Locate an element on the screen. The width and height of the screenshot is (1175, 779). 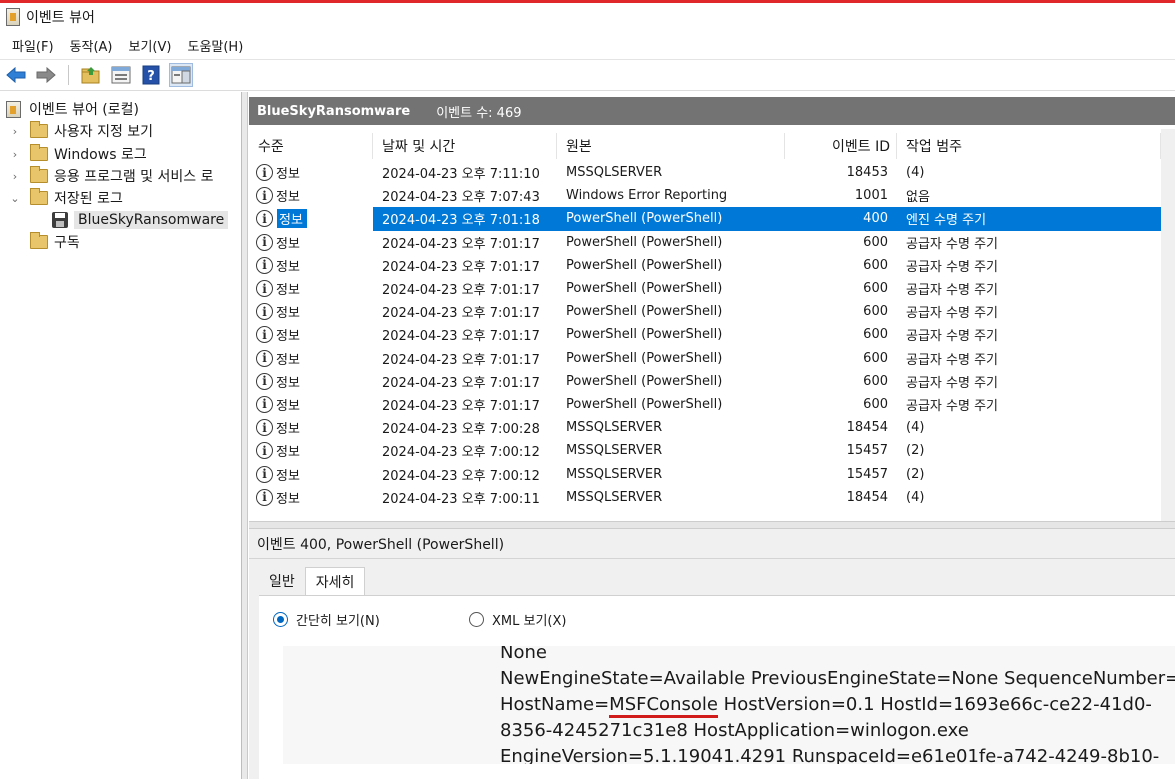
event-date: 2024-04-23 오후 7:00:12 is located at coordinates (461, 453).